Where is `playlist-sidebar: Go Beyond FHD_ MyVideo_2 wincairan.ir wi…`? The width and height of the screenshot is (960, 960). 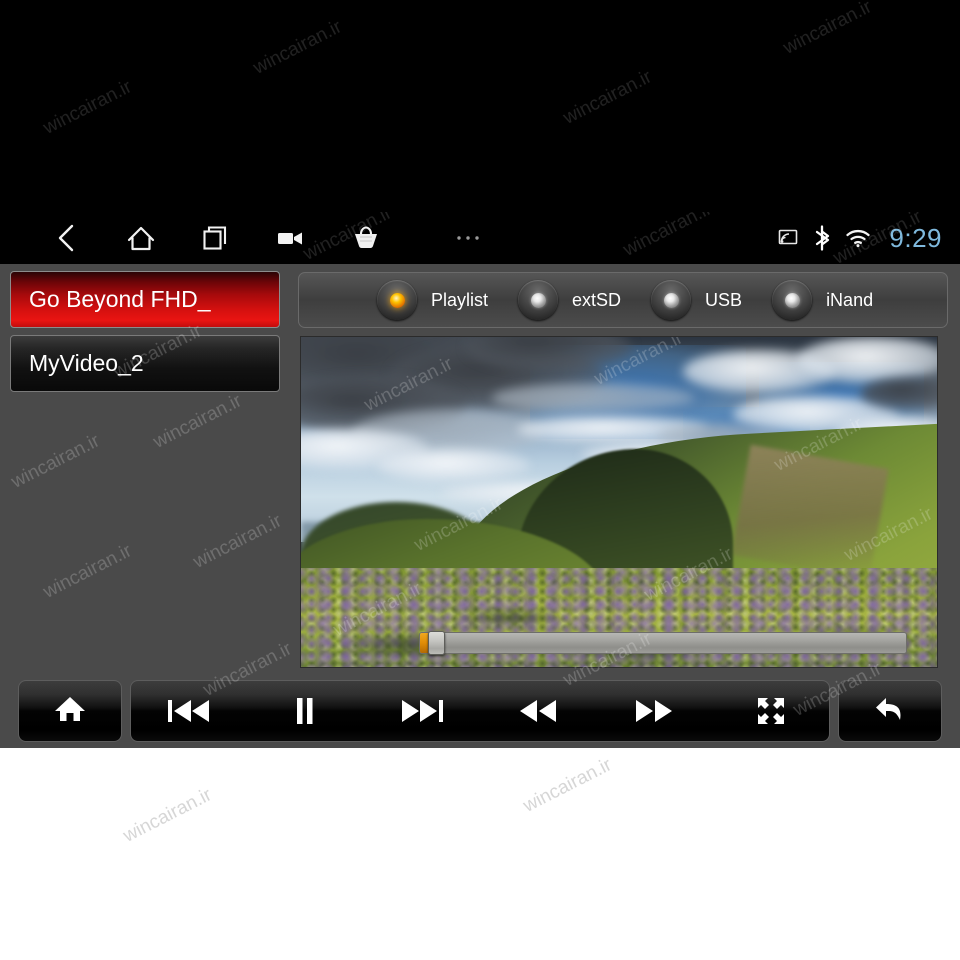 playlist-sidebar: Go Beyond FHD_ MyVideo_2 wincairan.ir wi… is located at coordinates (145, 465).